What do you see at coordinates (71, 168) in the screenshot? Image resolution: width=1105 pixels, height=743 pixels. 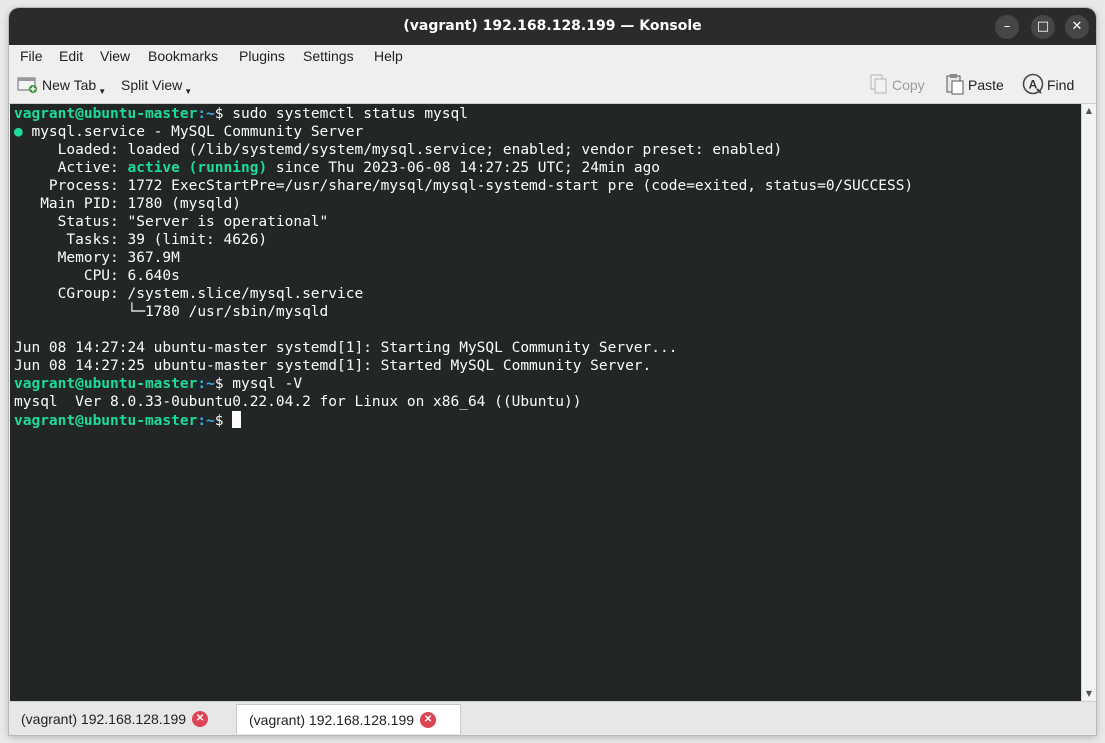 I see `active-label: Active:` at bounding box center [71, 168].